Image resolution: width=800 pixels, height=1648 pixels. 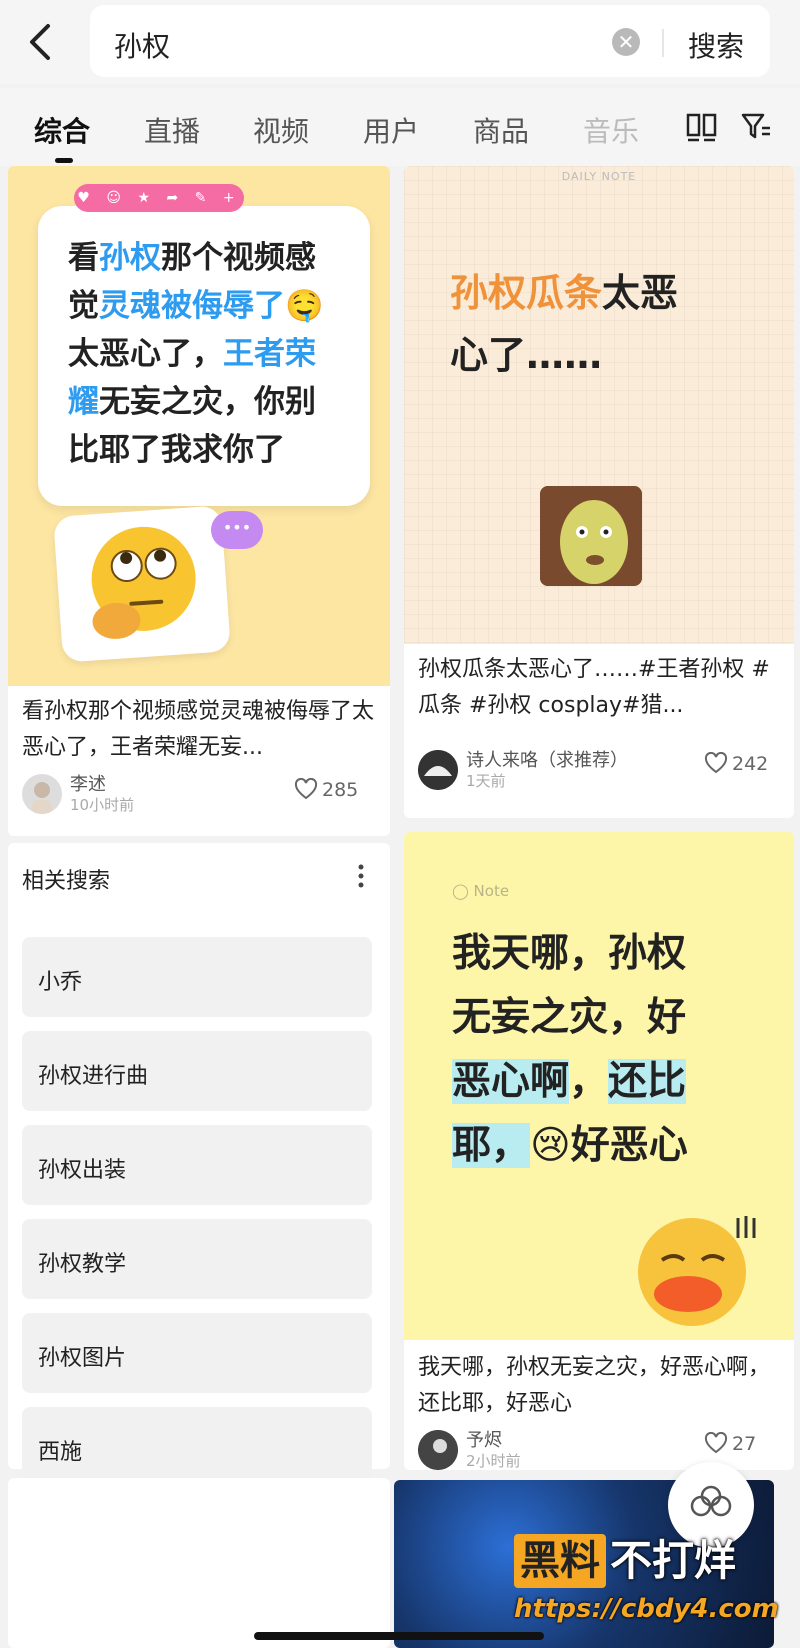 I want to click on clear-icon: ✕, so click(x=626, y=42).